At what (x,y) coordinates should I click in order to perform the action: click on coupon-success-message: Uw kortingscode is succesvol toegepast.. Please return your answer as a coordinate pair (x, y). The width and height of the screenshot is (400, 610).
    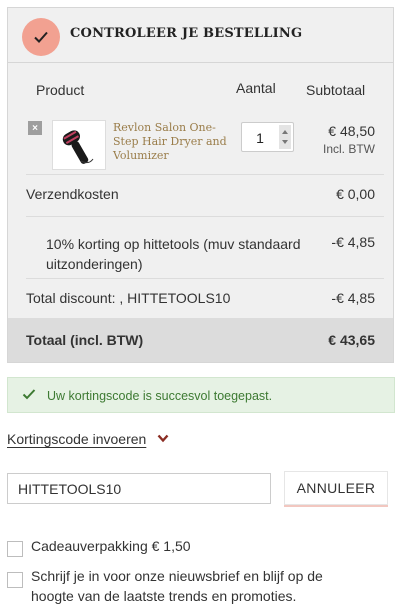
    Looking at the image, I should click on (201, 395).